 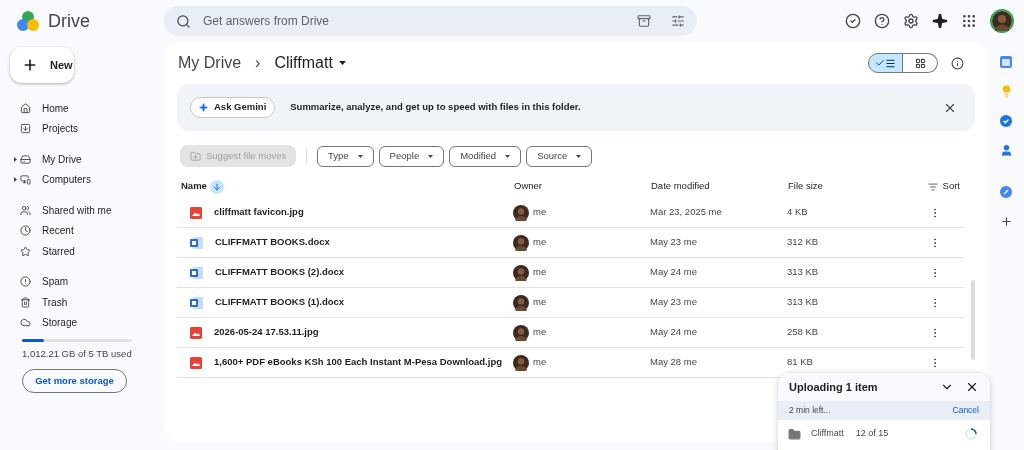 I want to click on sort-lines-icon, so click(x=932, y=186).